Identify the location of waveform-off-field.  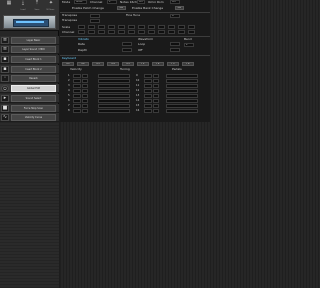
(175, 50).